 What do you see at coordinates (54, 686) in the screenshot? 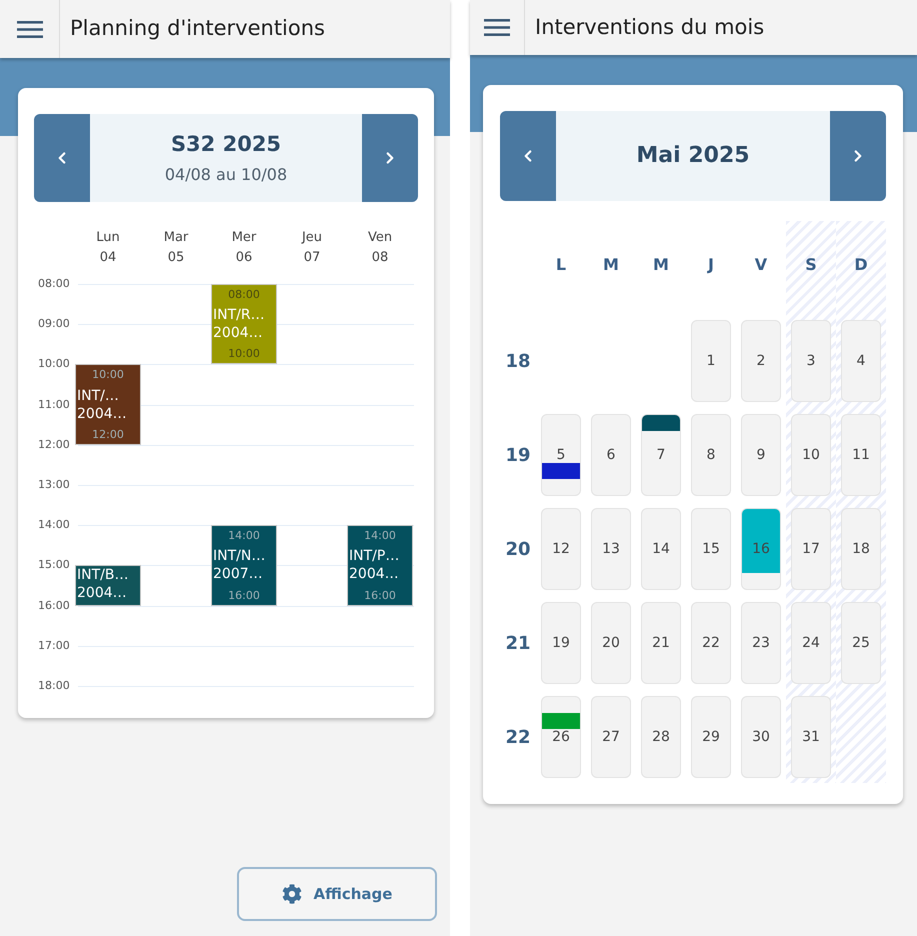
I see `hour-label: 18:00` at bounding box center [54, 686].